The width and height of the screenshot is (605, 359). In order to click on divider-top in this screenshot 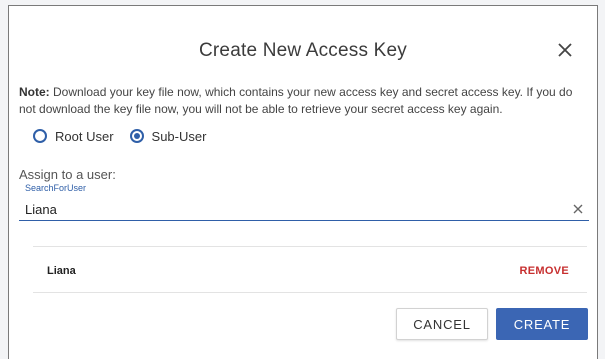, I will do `click(310, 246)`.